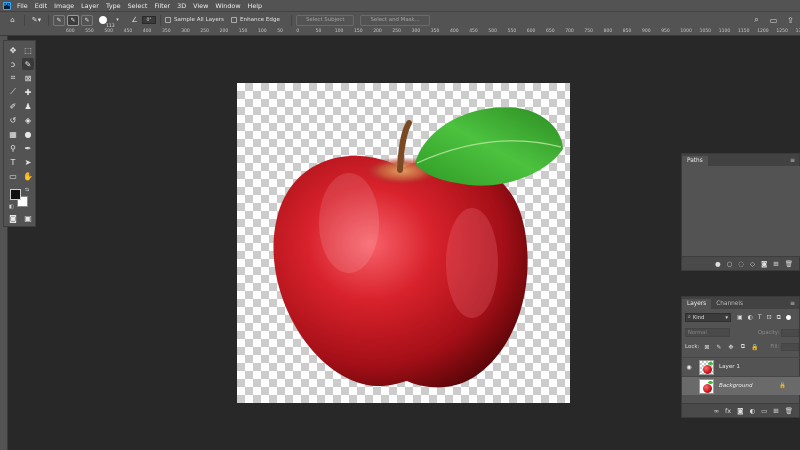 Image resolution: width=800 pixels, height=450 pixels. What do you see at coordinates (28, 78) in the screenshot?
I see `frame-tool-icon: ⊠` at bounding box center [28, 78].